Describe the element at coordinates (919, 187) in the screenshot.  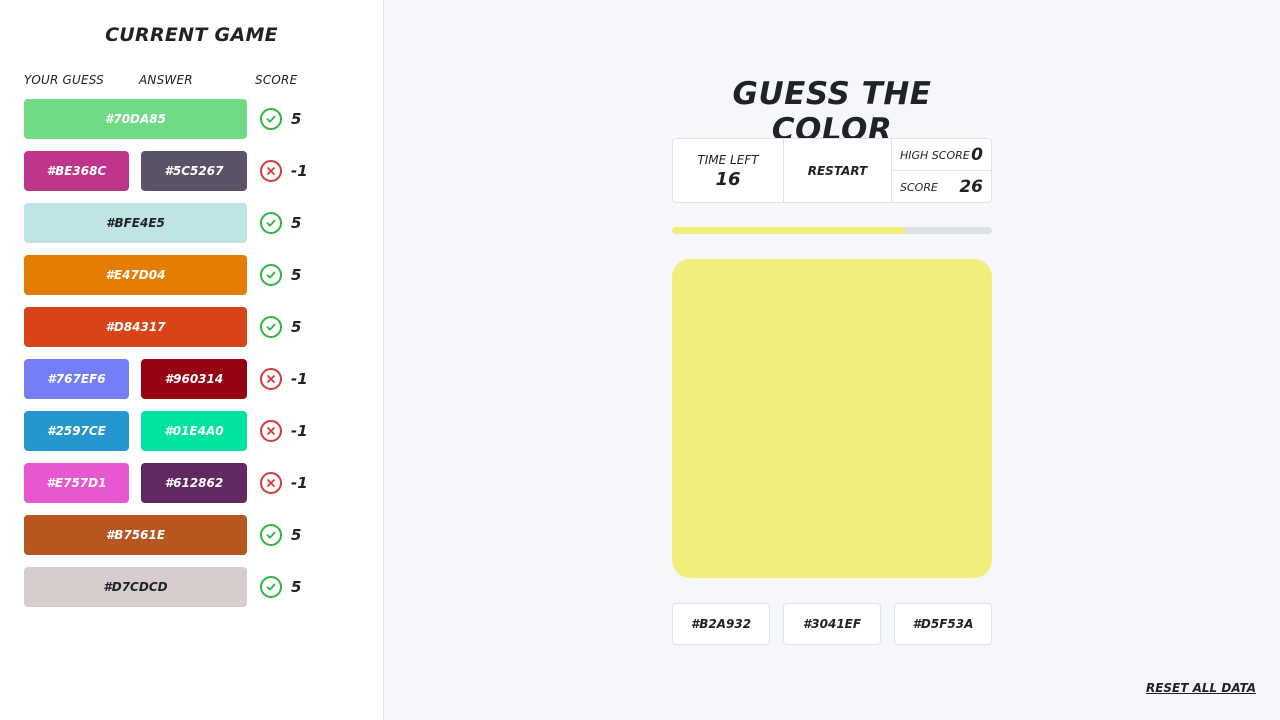
I see `score-label: SCORE` at that location.